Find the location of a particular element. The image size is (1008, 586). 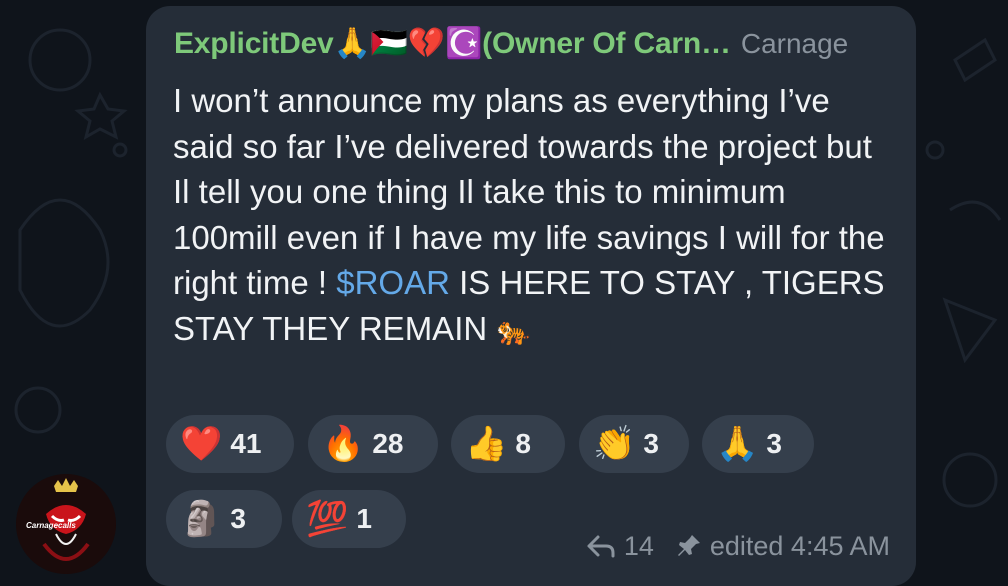

reaction-hundred: 💯 1 is located at coordinates (349, 519).